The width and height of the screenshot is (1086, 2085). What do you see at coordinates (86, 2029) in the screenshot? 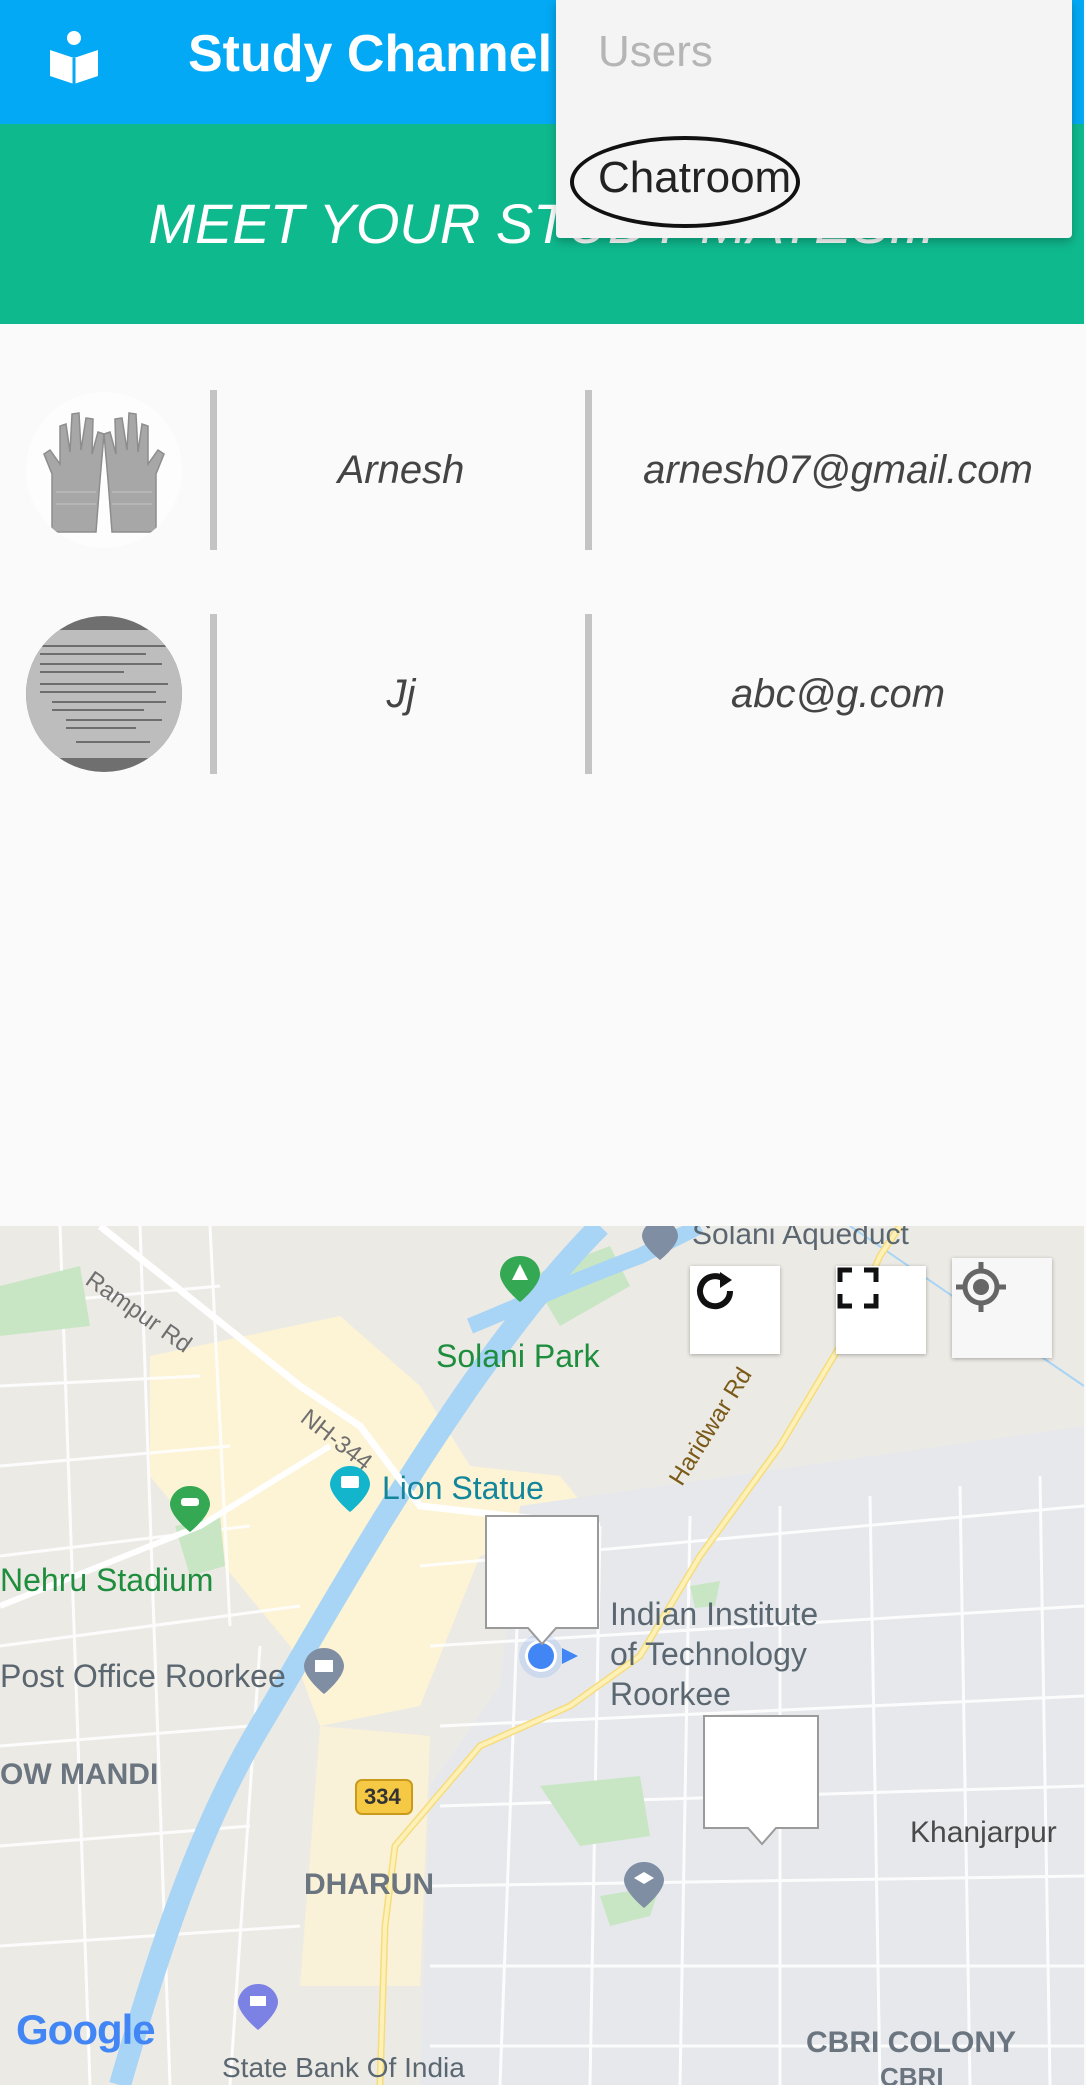
I see `google-logo: Google` at bounding box center [86, 2029].